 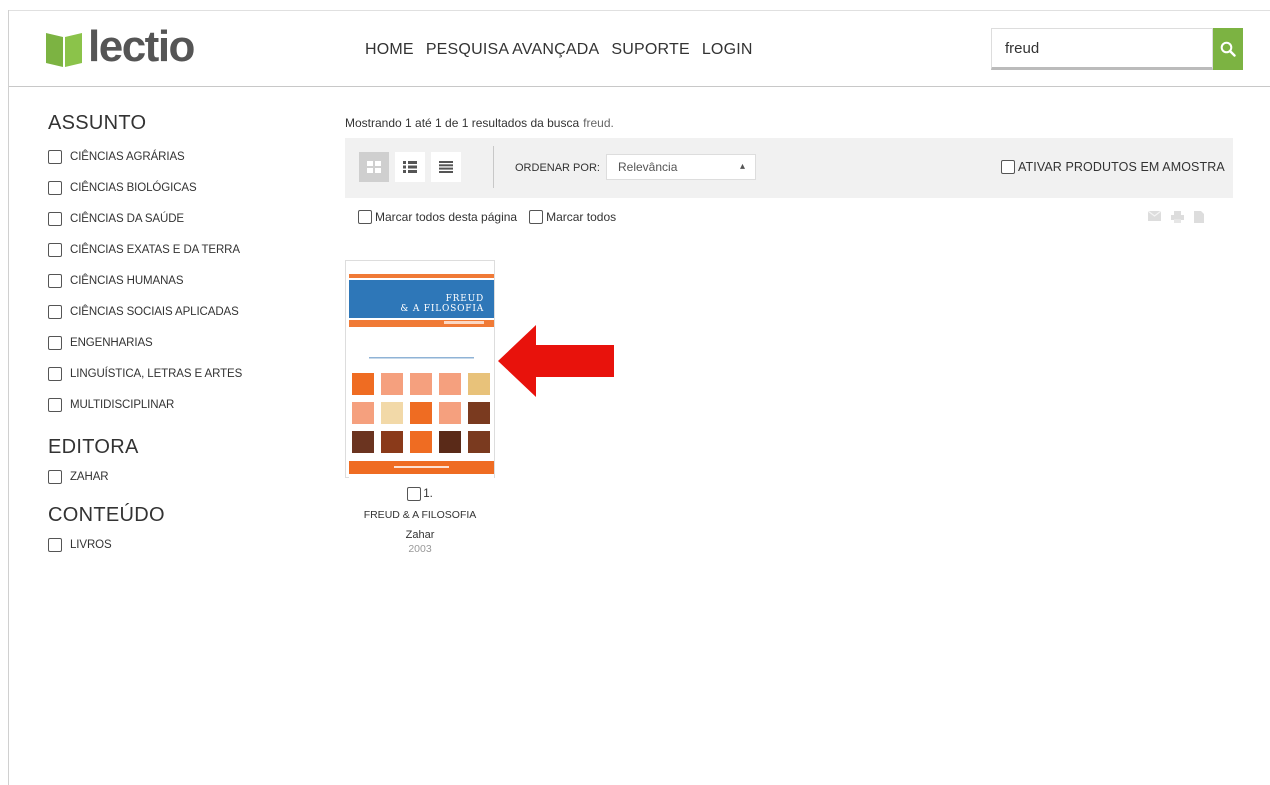 I want to click on email-icon, so click(x=1154, y=216).